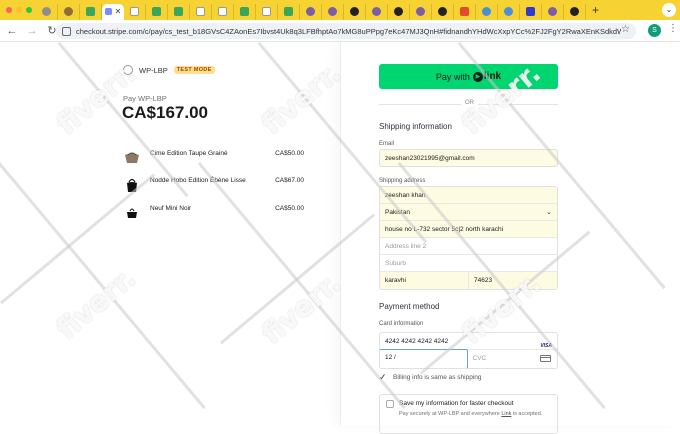  What do you see at coordinates (415, 126) in the screenshot?
I see `shipping-title: Shipping information` at bounding box center [415, 126].